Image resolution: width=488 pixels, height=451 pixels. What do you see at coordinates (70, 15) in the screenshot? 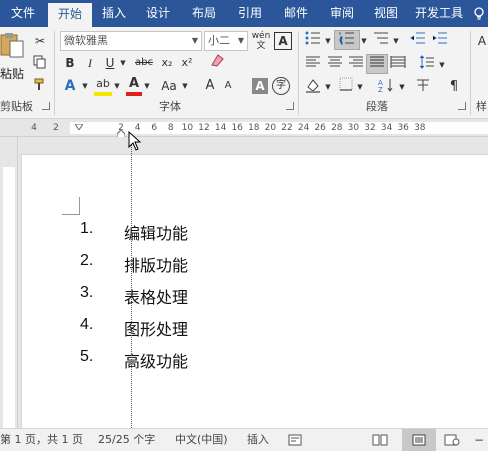
I see `tab-home: 开始` at bounding box center [70, 15].